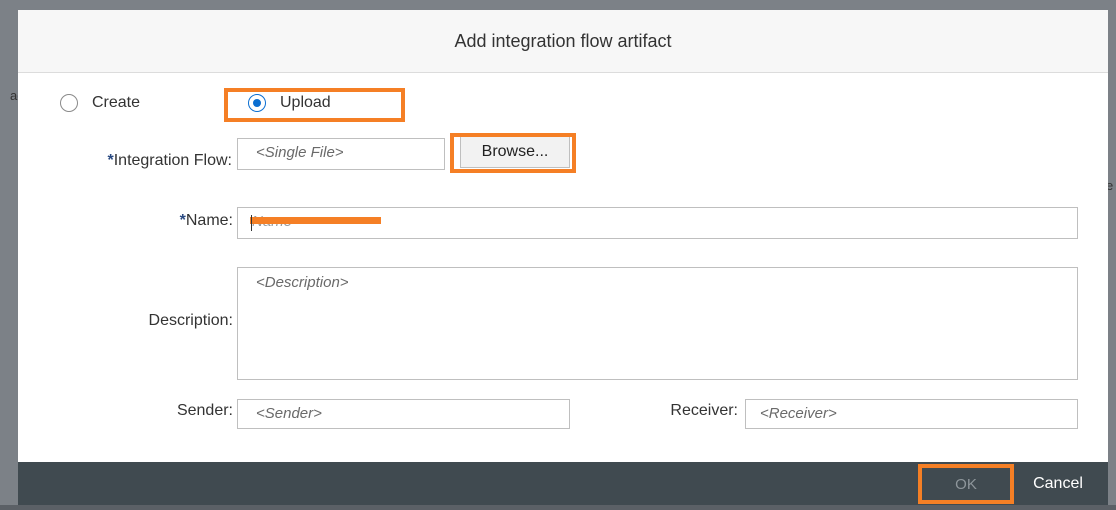 The image size is (1116, 510). Describe the element at coordinates (563, 483) in the screenshot. I see `dialog-footer: OK Cancel` at that location.